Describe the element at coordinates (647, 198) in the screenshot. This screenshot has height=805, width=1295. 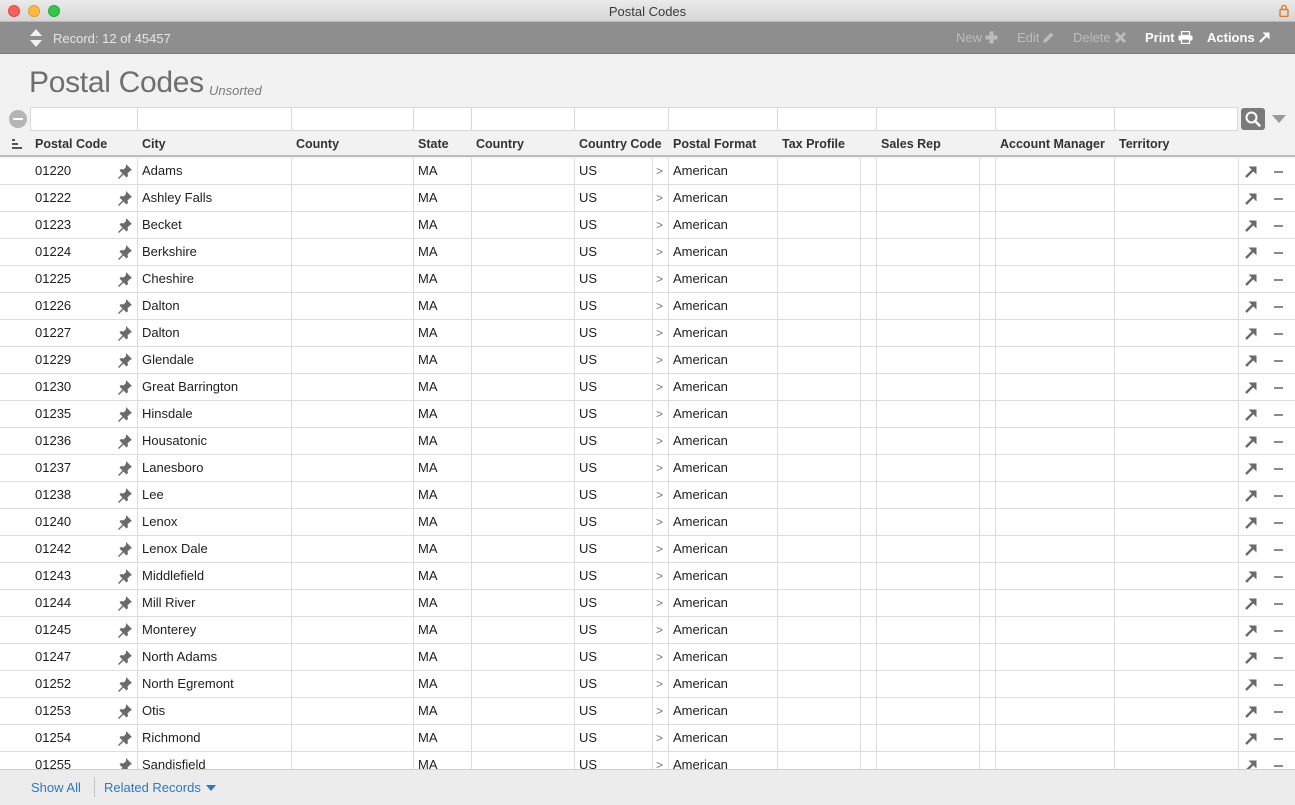
I see `table-row: 01222 Ashley Falls MA US > American` at that location.